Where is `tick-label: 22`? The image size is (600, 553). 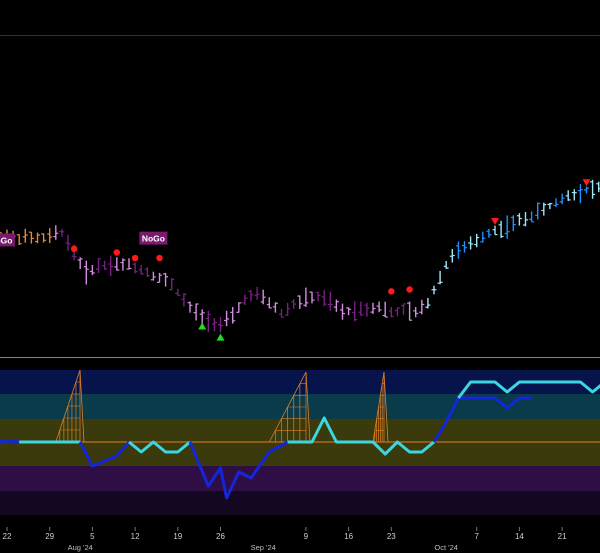 tick-label: 22 is located at coordinates (7, 536).